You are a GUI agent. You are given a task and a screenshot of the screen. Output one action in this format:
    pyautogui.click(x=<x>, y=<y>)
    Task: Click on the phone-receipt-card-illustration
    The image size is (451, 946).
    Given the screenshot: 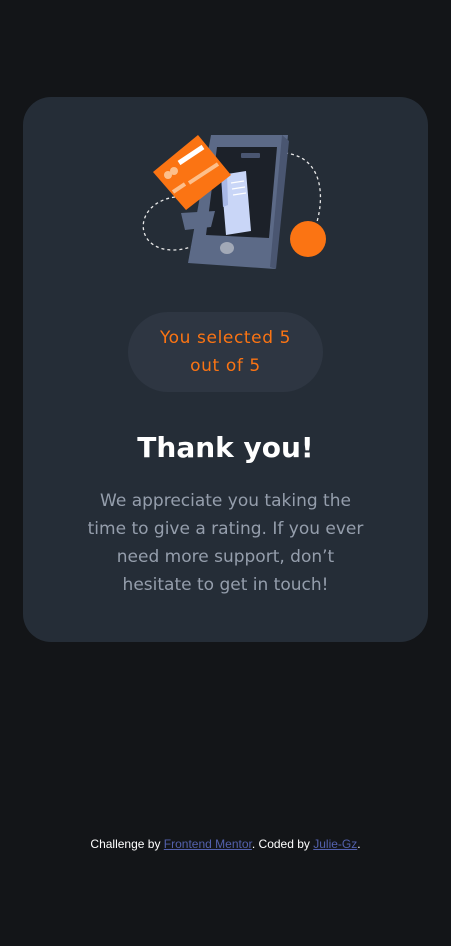 What is the action you would take?
    pyautogui.click(x=225, y=205)
    